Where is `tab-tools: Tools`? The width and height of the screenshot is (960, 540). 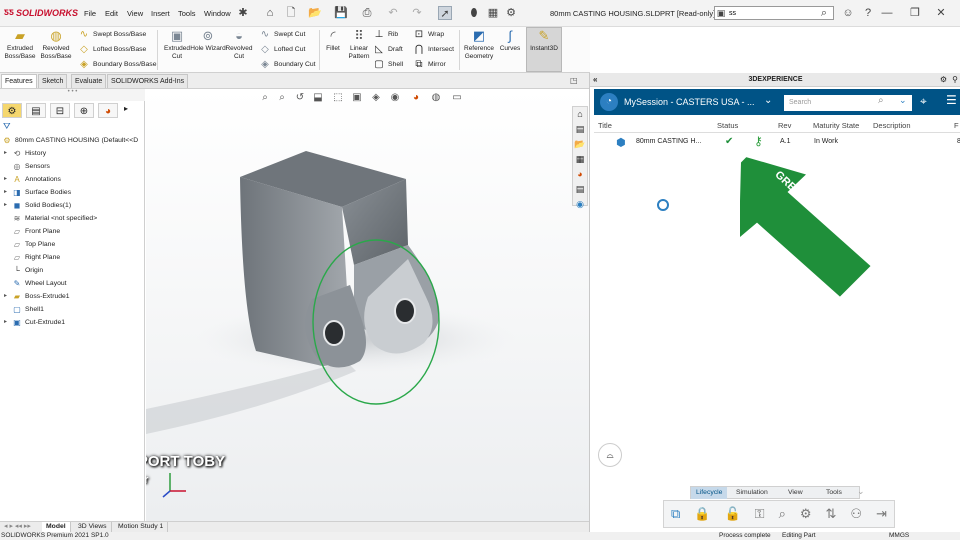 tab-tools: Tools is located at coordinates (834, 493).